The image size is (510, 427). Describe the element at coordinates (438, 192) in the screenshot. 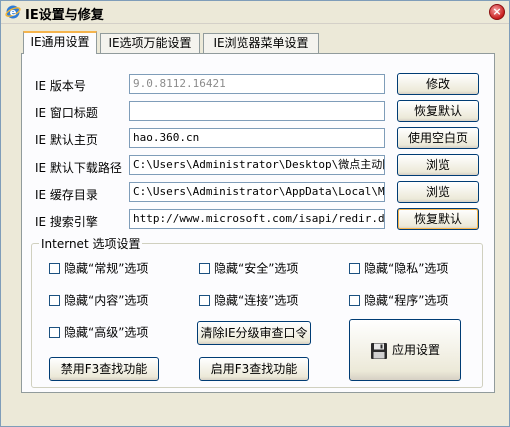

I see `browse-cache-button: 浏览` at that location.